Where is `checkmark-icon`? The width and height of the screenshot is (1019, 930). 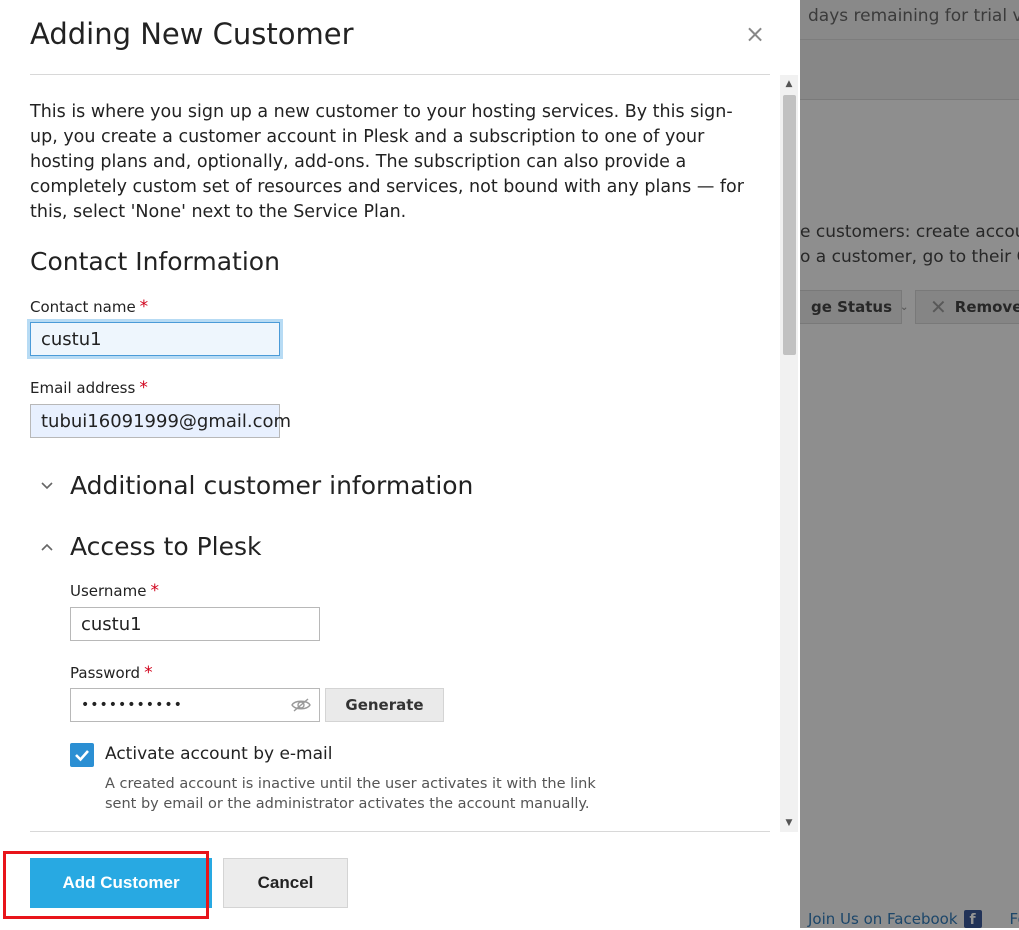 checkmark-icon is located at coordinates (82, 756).